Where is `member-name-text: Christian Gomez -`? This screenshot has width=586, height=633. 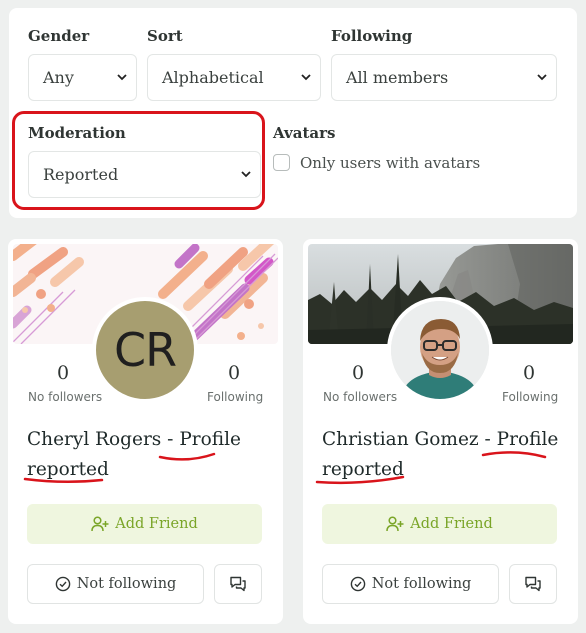 member-name-text: Christian Gomez - is located at coordinates (409, 439).